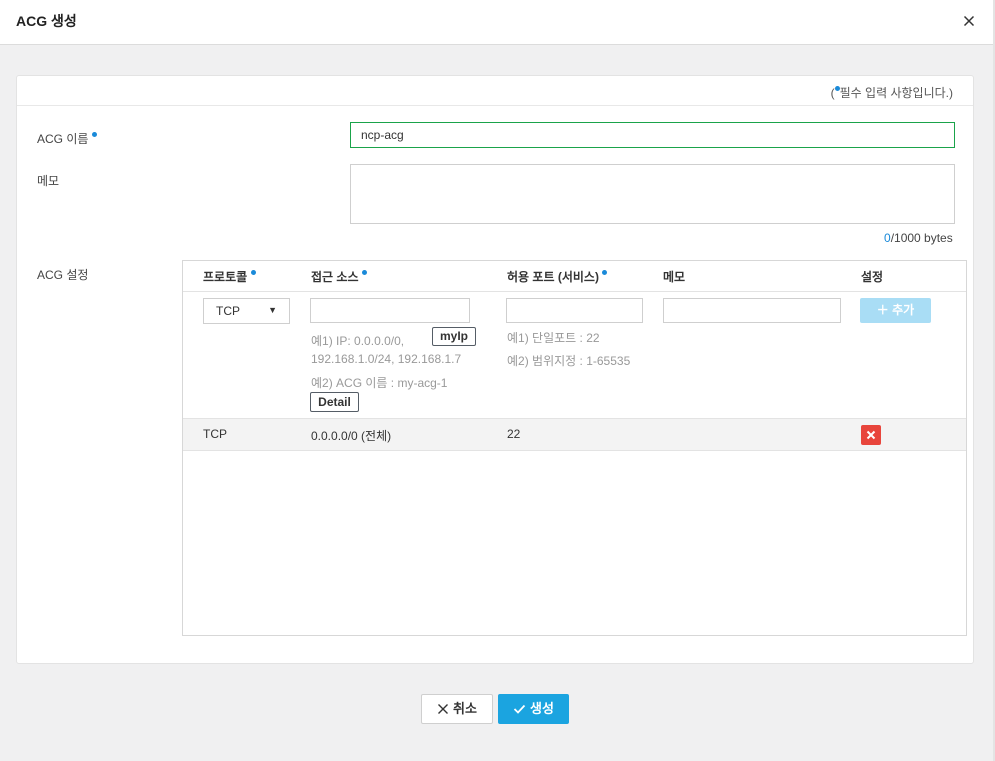  I want to click on required-note-text: 필수 입력 사항입니다.), so click(896, 93).